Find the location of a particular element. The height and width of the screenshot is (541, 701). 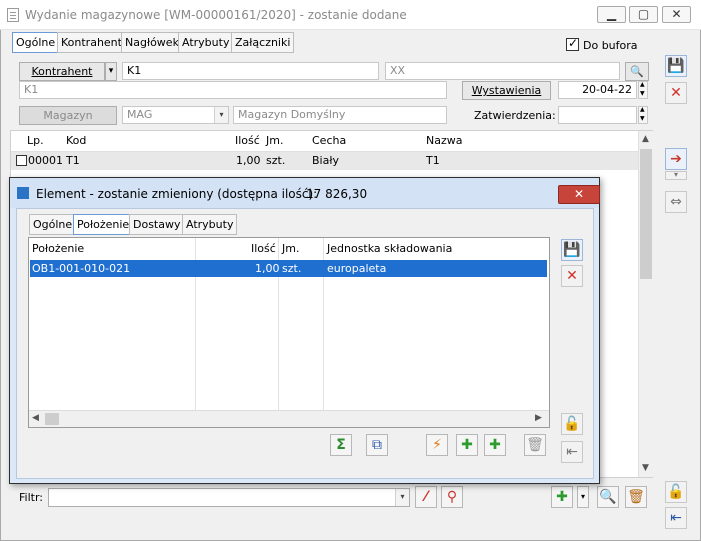

link-button: ⇔ is located at coordinates (676, 202).